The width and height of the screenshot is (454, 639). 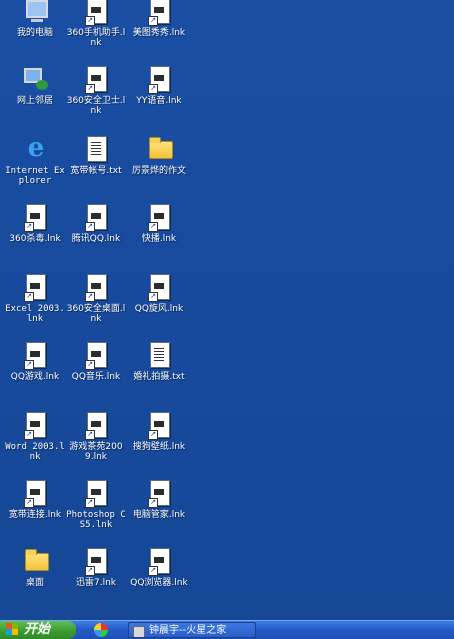 I want to click on desktop-icon: ↗ QQ浏览器.lnk, so click(x=159, y=568).